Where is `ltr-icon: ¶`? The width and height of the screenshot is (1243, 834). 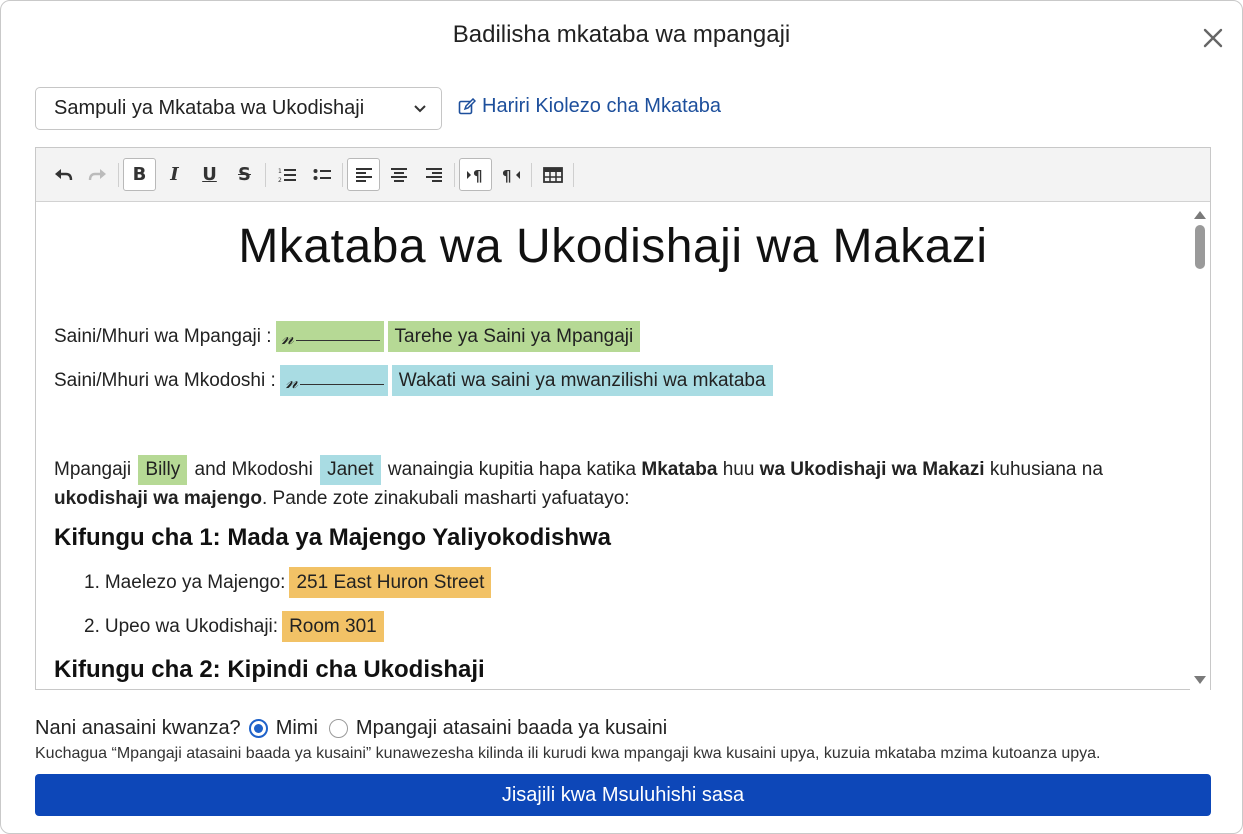 ltr-icon: ¶ is located at coordinates (474, 175).